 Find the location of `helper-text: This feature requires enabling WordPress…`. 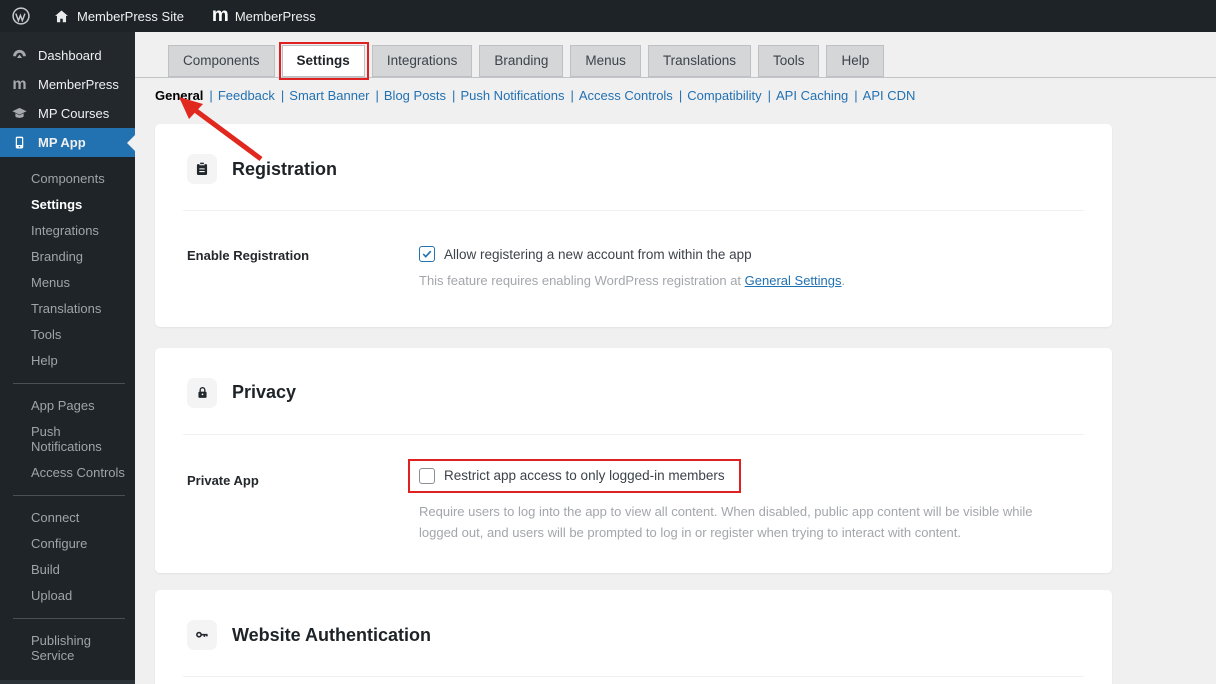

helper-text: This feature requires enabling WordPress… is located at coordinates (580, 280).